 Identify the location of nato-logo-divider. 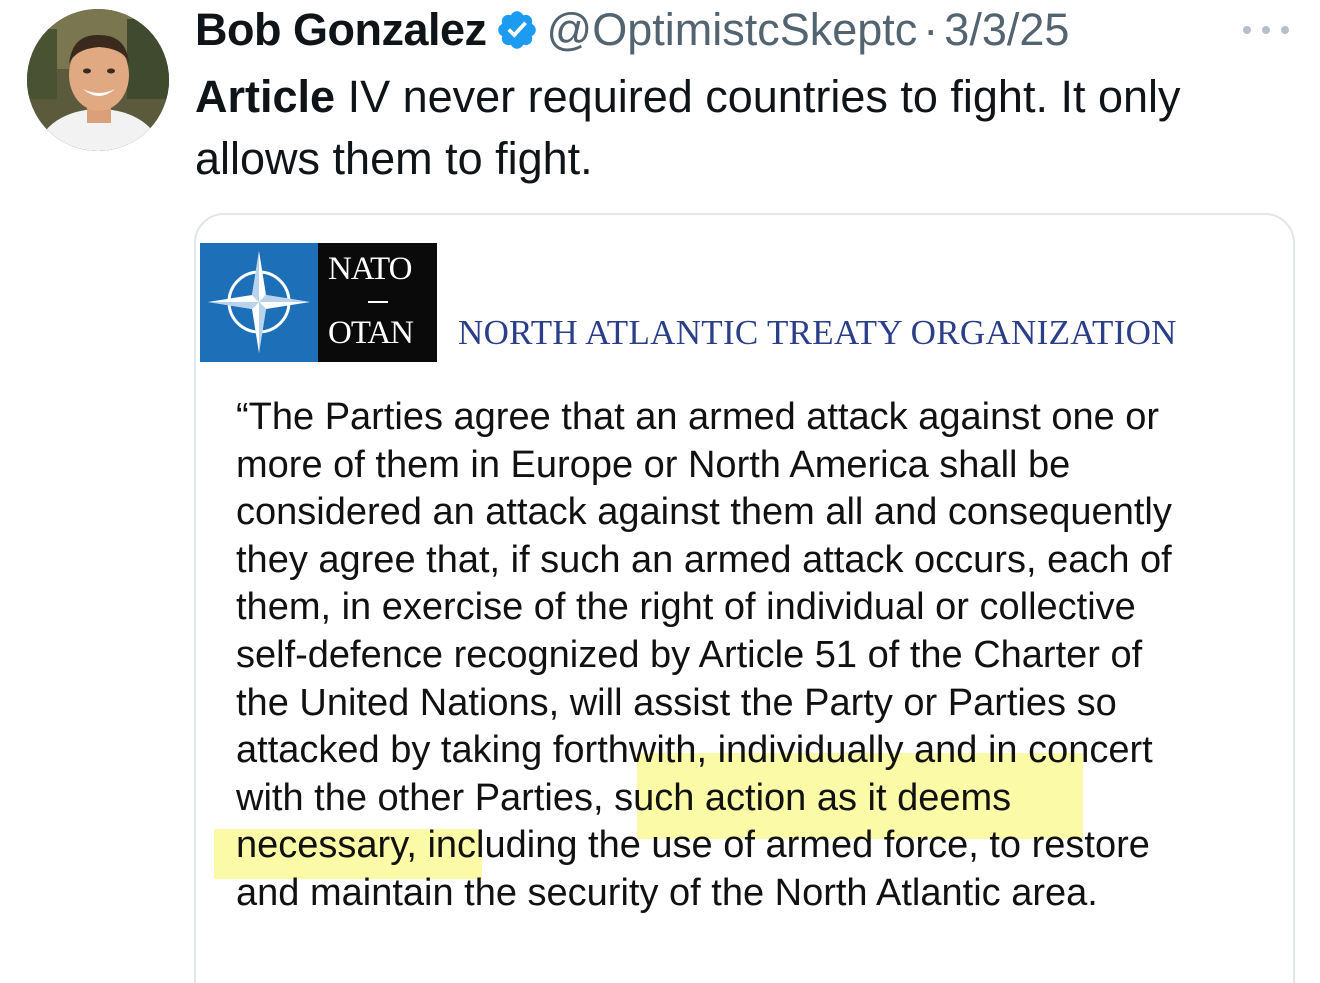
(378, 302).